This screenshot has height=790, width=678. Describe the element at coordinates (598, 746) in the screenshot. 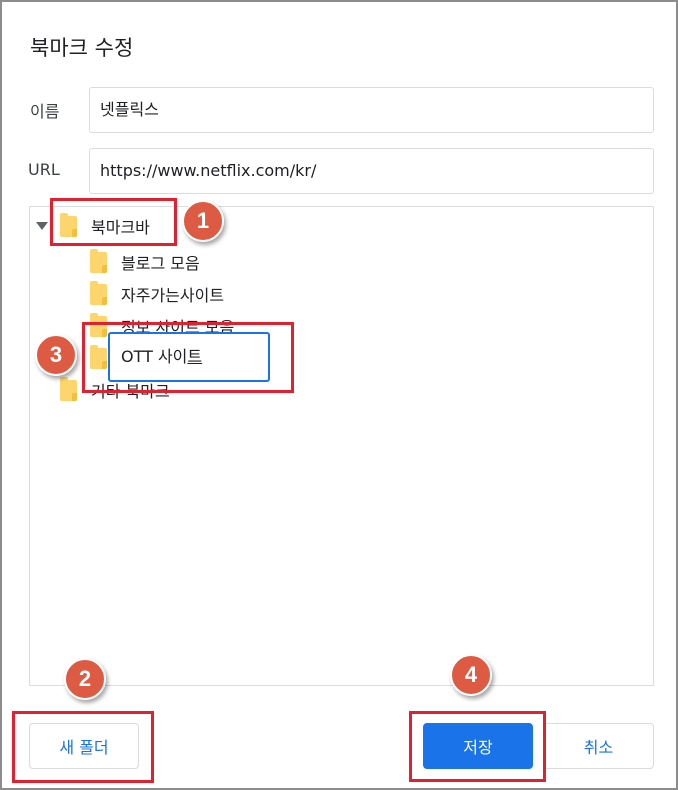

I see `cancel-button: 취소` at that location.